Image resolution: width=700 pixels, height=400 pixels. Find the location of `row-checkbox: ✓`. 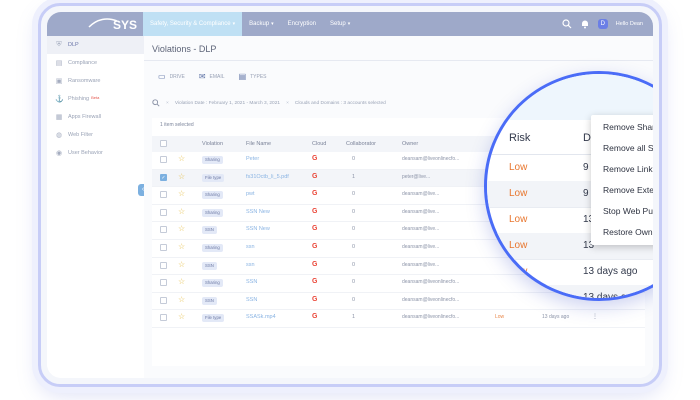

row-checkbox: ✓ is located at coordinates (163, 177).